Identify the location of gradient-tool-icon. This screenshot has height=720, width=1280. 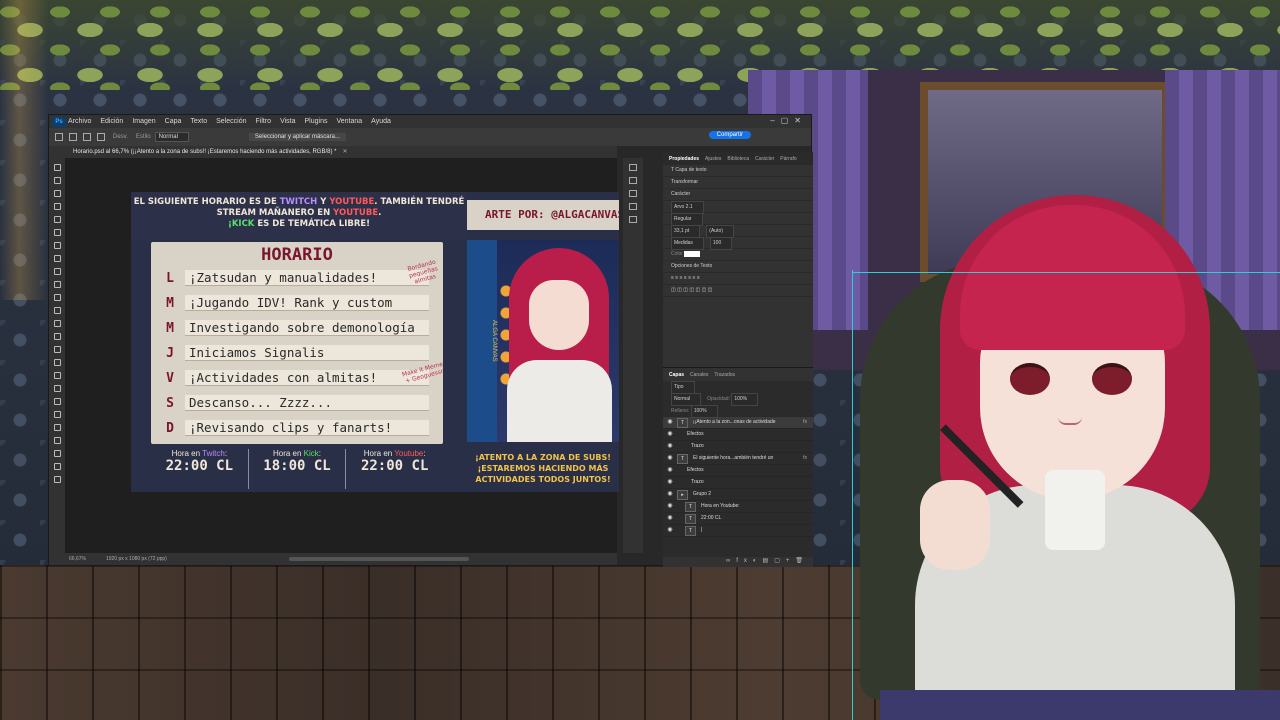
(57, 323).